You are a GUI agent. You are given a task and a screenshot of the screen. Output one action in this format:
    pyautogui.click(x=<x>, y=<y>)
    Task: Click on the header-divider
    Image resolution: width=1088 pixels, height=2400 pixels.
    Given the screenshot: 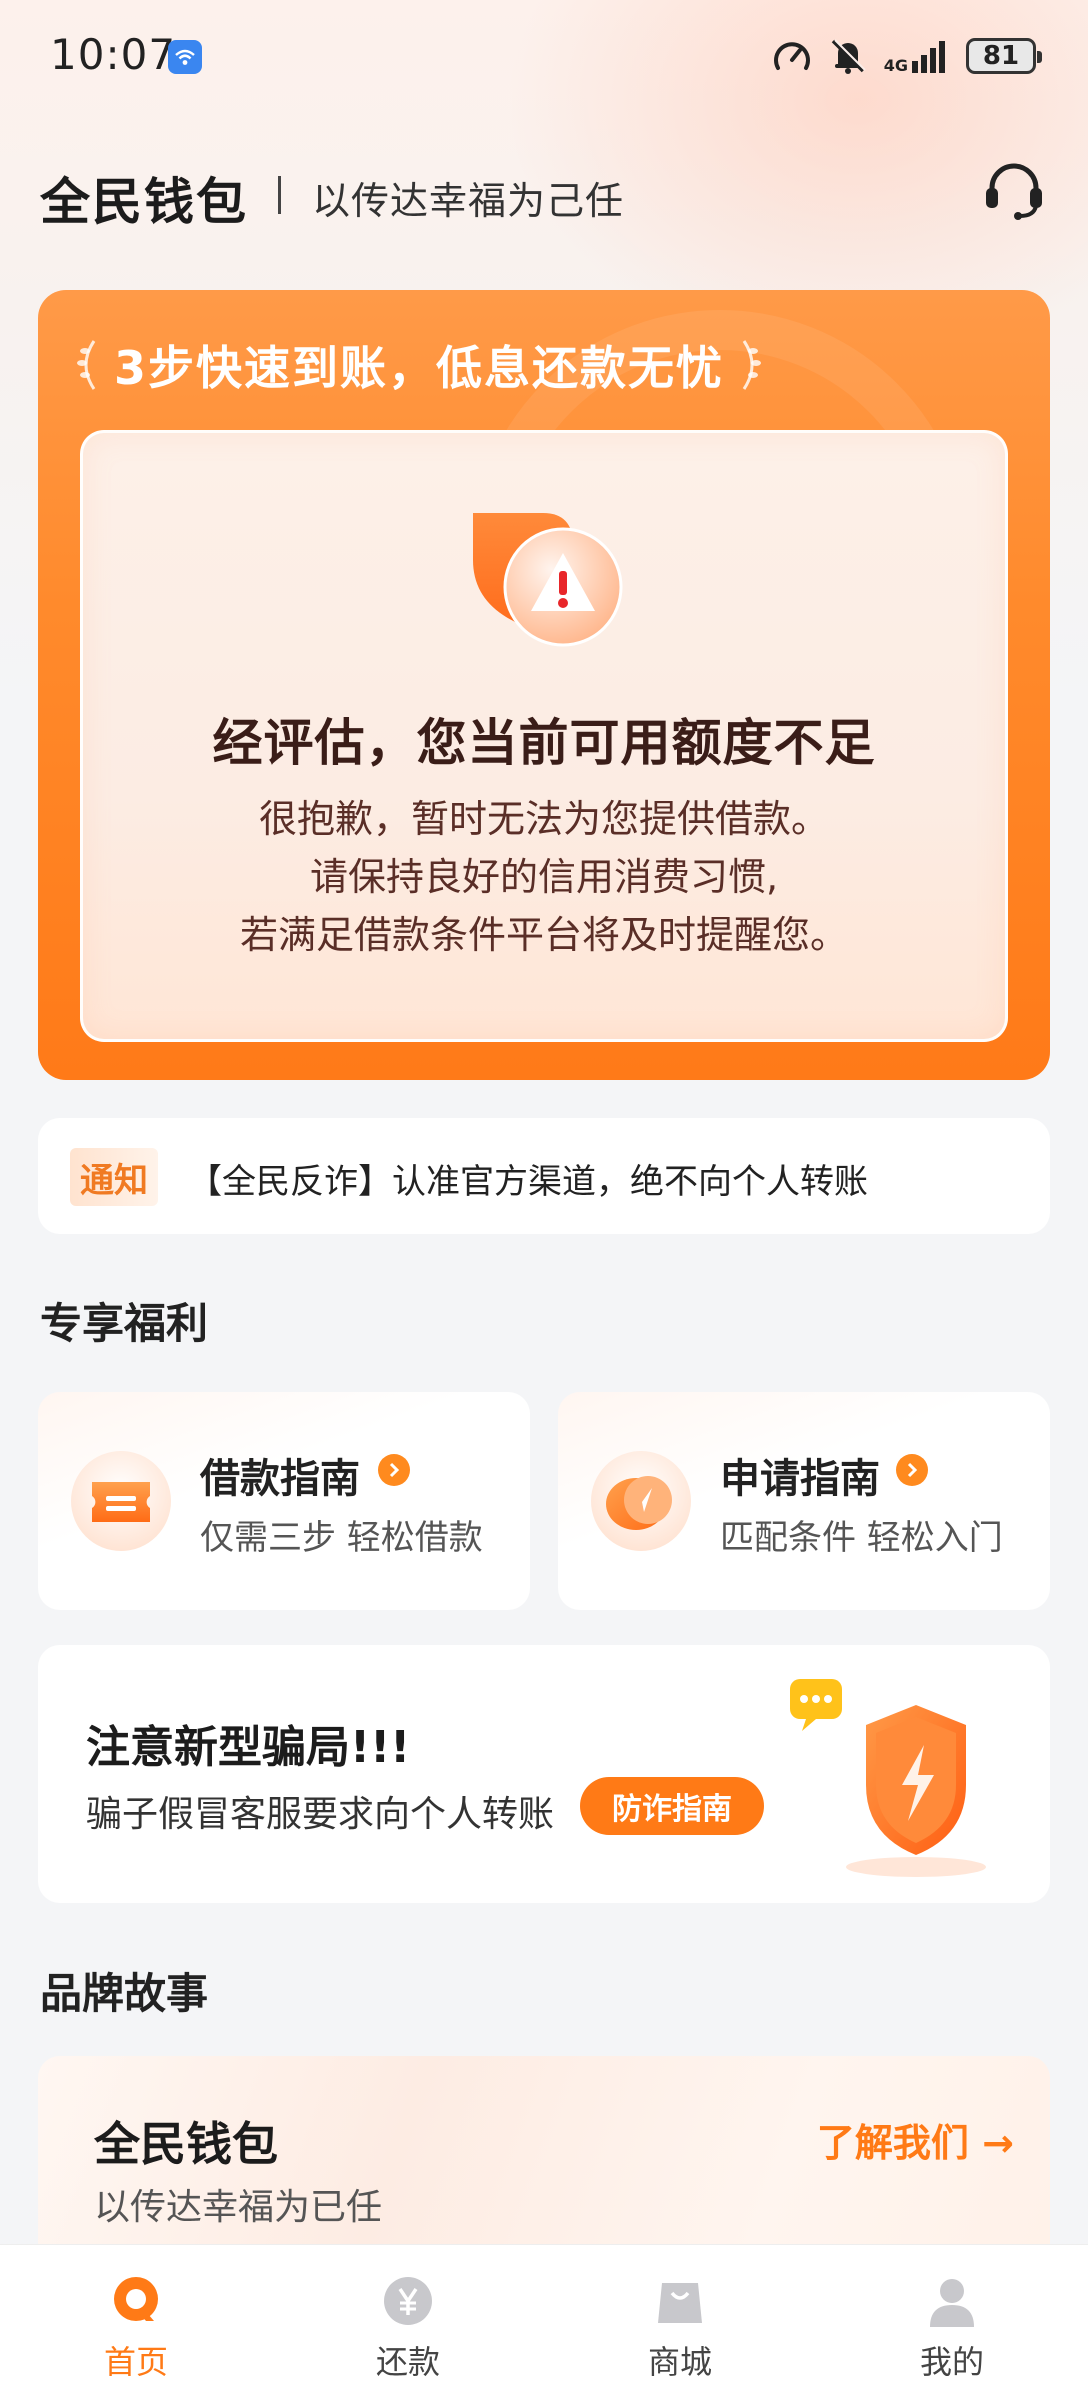 What is the action you would take?
    pyautogui.click(x=279, y=195)
    